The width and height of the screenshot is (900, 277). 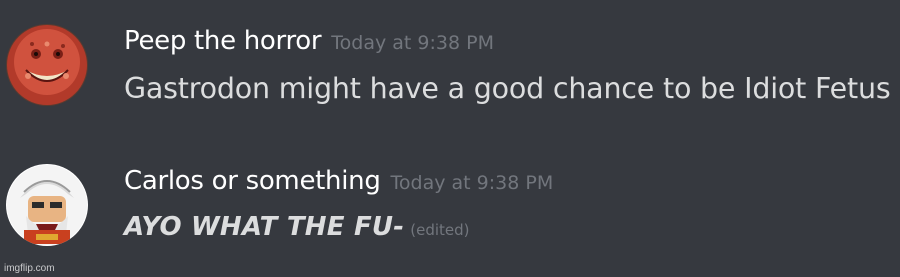 I want to click on message-header: Carlos or something Today at 9:38 PM, so click(x=338, y=181).